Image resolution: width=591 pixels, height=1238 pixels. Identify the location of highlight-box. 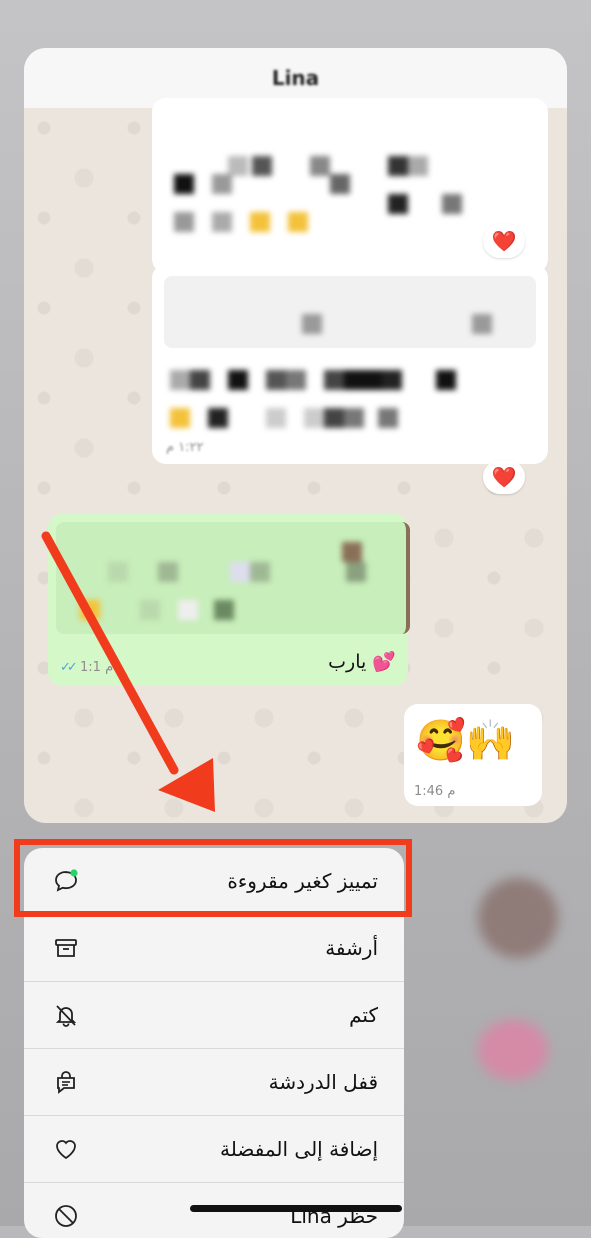
(213, 878).